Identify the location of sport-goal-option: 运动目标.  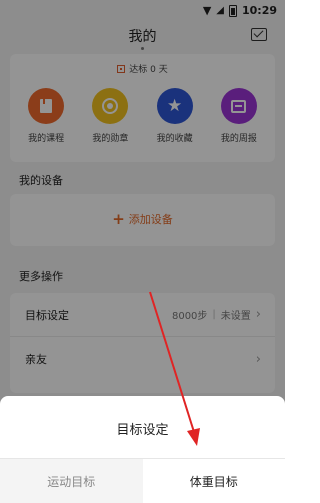
(71, 481).